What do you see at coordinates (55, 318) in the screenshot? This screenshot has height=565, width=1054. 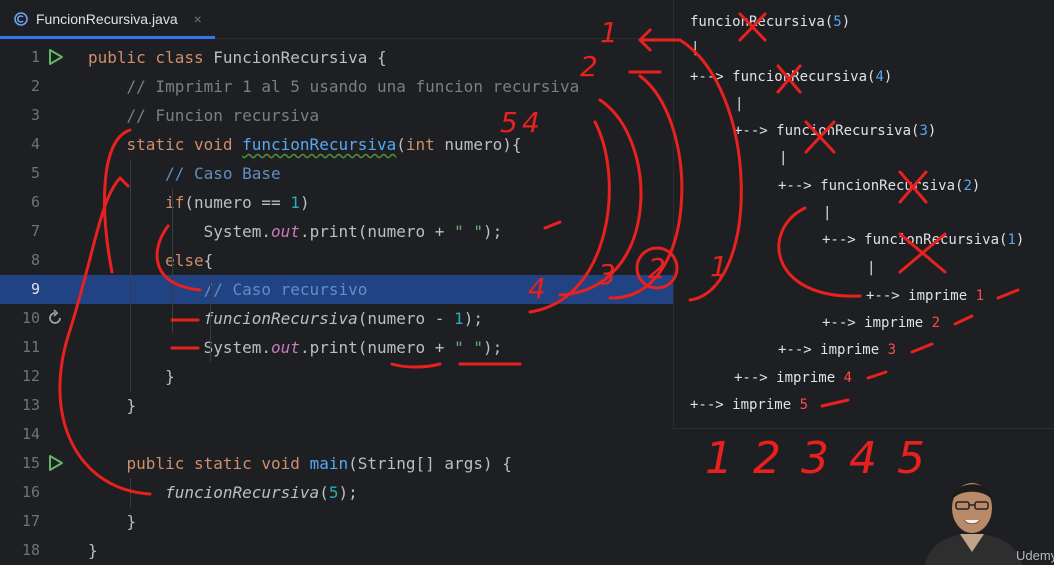 I see `recursive-call-icon` at bounding box center [55, 318].